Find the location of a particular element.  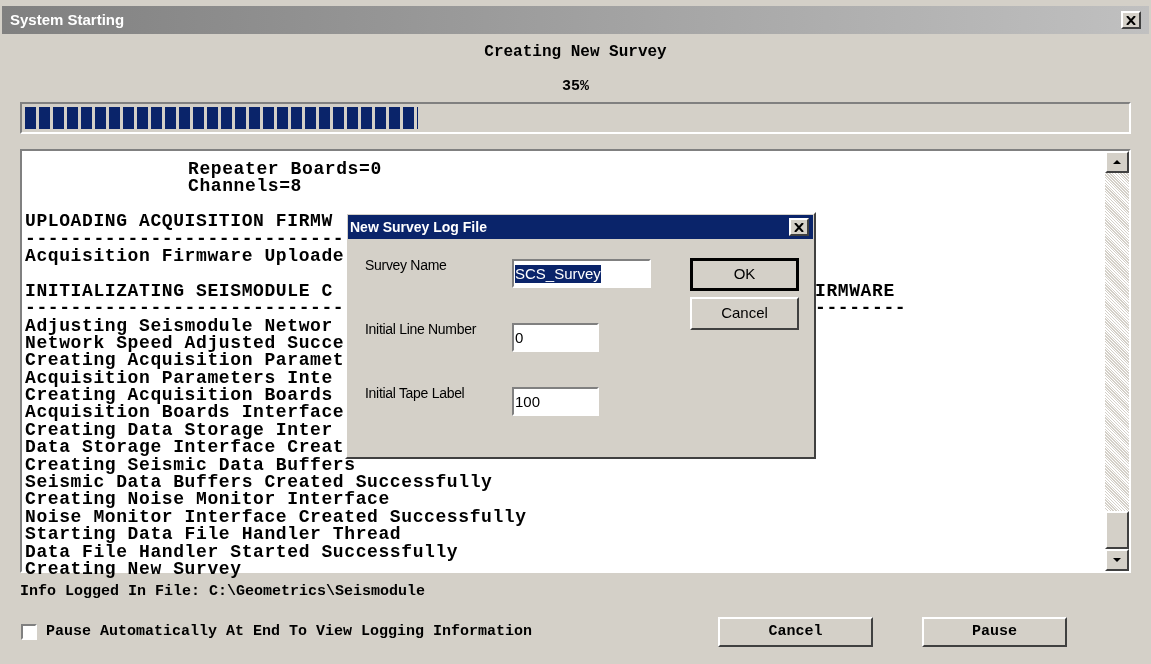

scroll-down-button is located at coordinates (1117, 560).